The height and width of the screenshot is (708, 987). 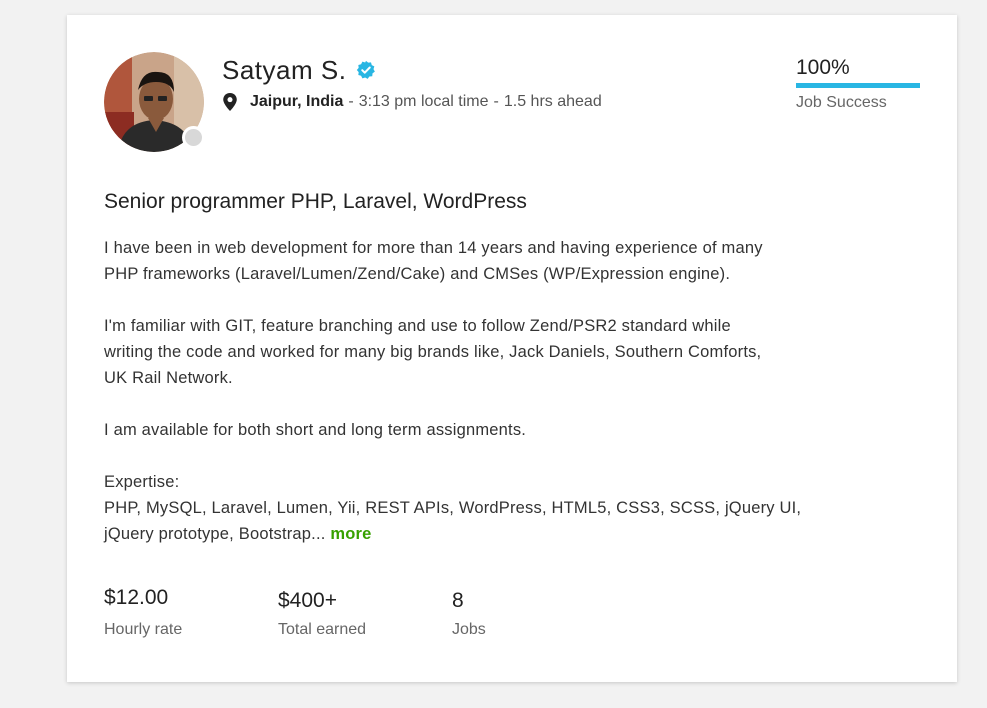 What do you see at coordinates (322, 629) in the screenshot?
I see `stat-label: Total earned` at bounding box center [322, 629].